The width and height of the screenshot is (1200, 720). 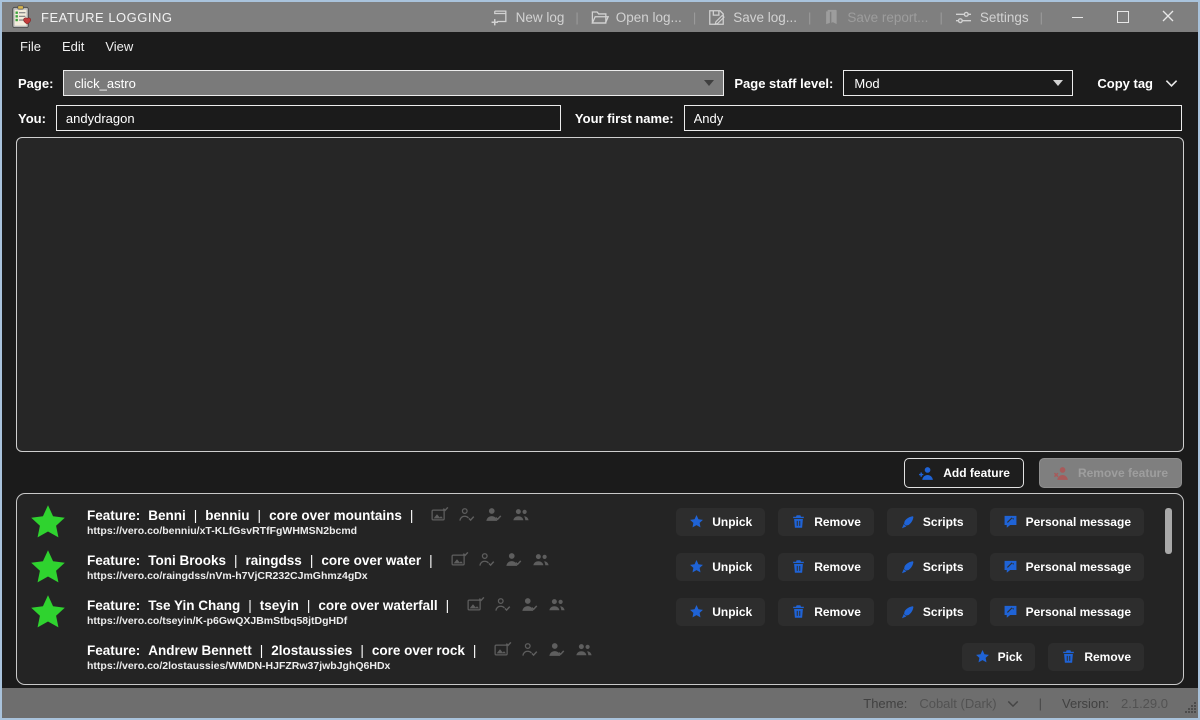 I want to click on staff-level-dropdown-value: Mod, so click(x=867, y=83).